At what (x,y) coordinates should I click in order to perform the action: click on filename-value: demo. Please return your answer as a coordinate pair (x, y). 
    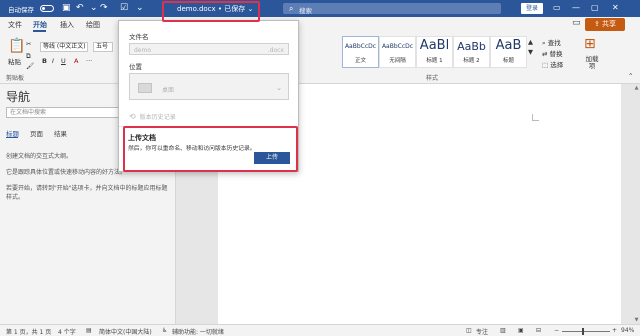
    Looking at the image, I should click on (143, 50).